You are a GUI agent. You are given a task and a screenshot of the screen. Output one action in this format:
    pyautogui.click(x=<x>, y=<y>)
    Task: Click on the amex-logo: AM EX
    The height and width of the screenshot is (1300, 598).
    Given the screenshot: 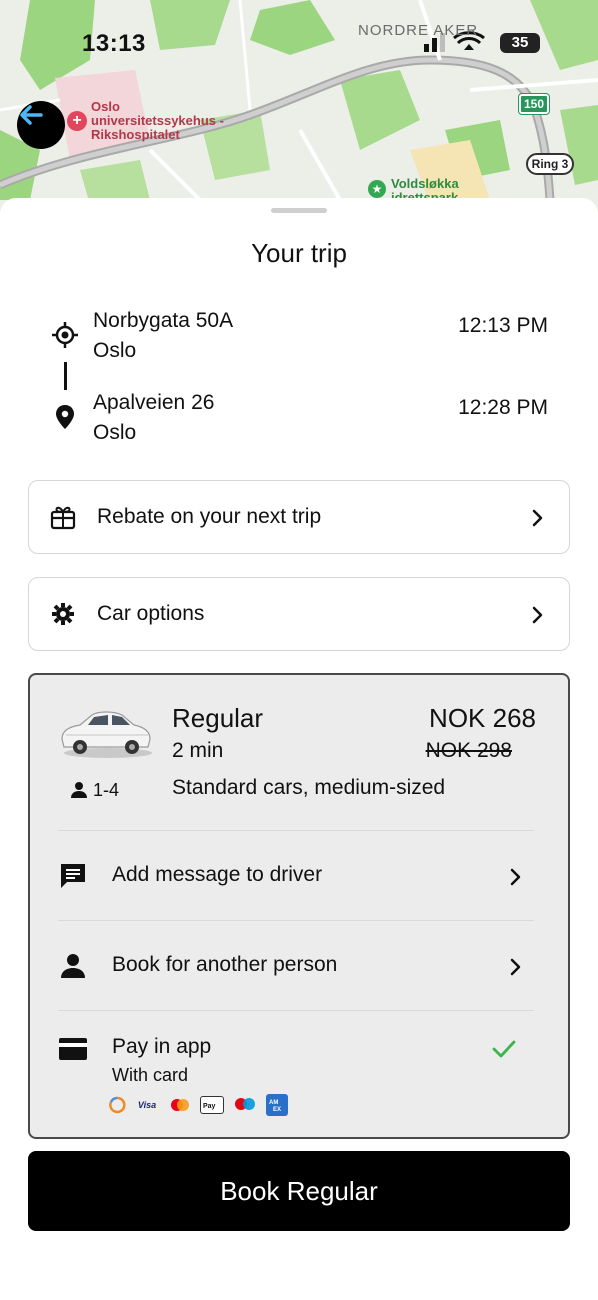 What is the action you would take?
    pyautogui.click(x=277, y=1105)
    